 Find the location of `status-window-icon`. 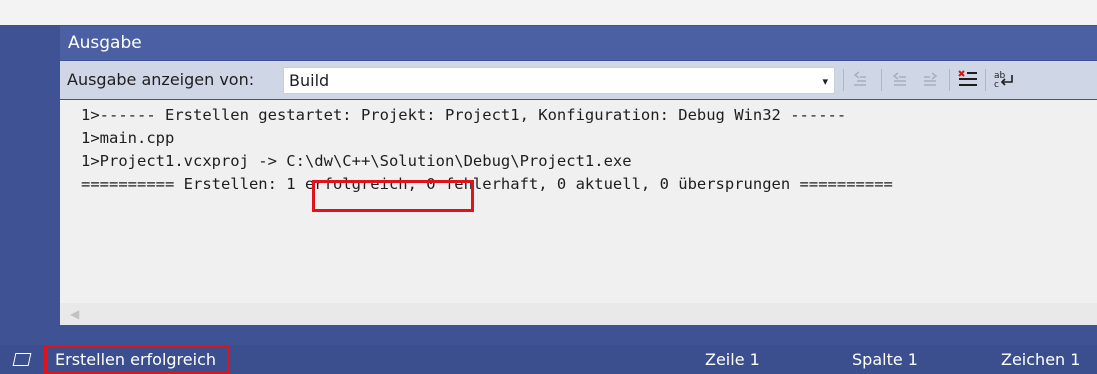

status-window-icon is located at coordinates (22, 359).